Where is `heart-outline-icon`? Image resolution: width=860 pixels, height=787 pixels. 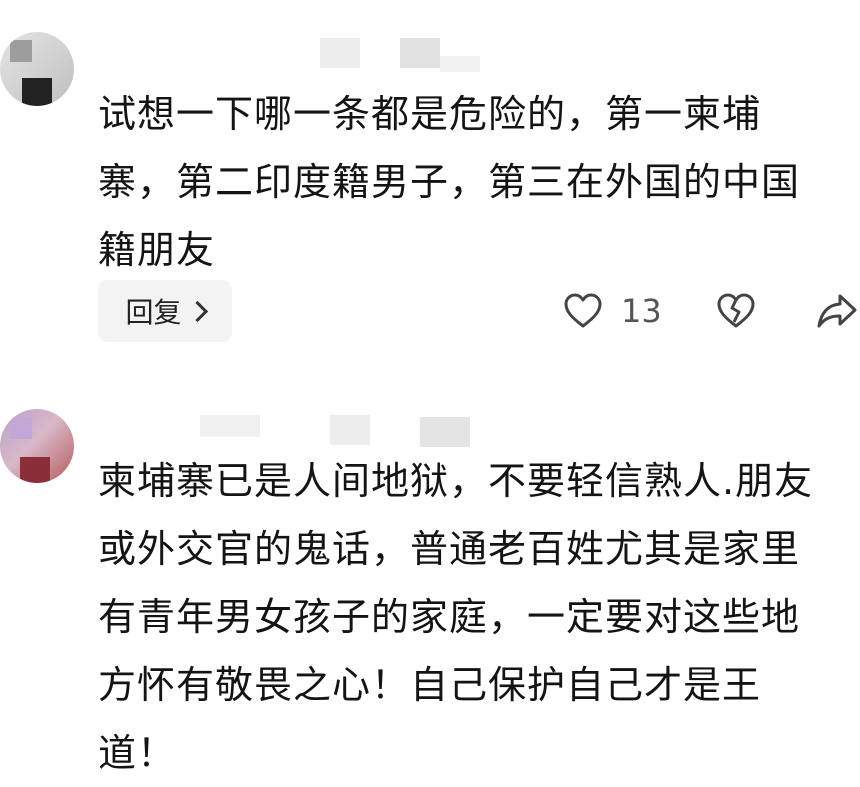 heart-outline-icon is located at coordinates (583, 311).